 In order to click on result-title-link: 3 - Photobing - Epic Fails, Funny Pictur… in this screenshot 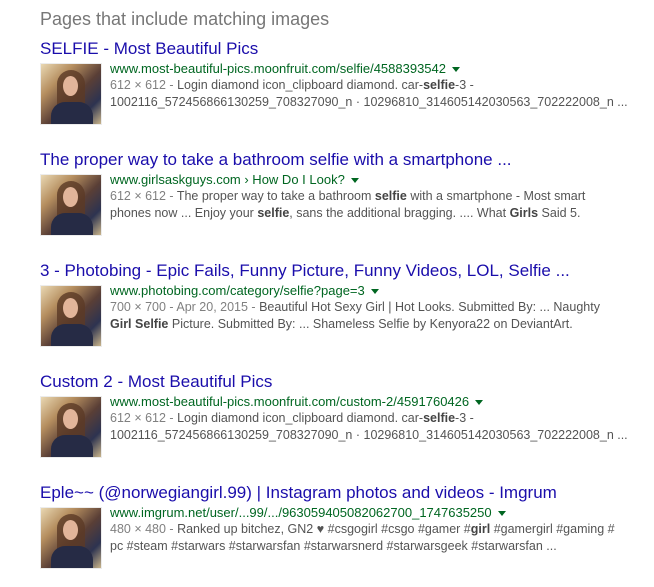, I will do `click(346, 271)`.